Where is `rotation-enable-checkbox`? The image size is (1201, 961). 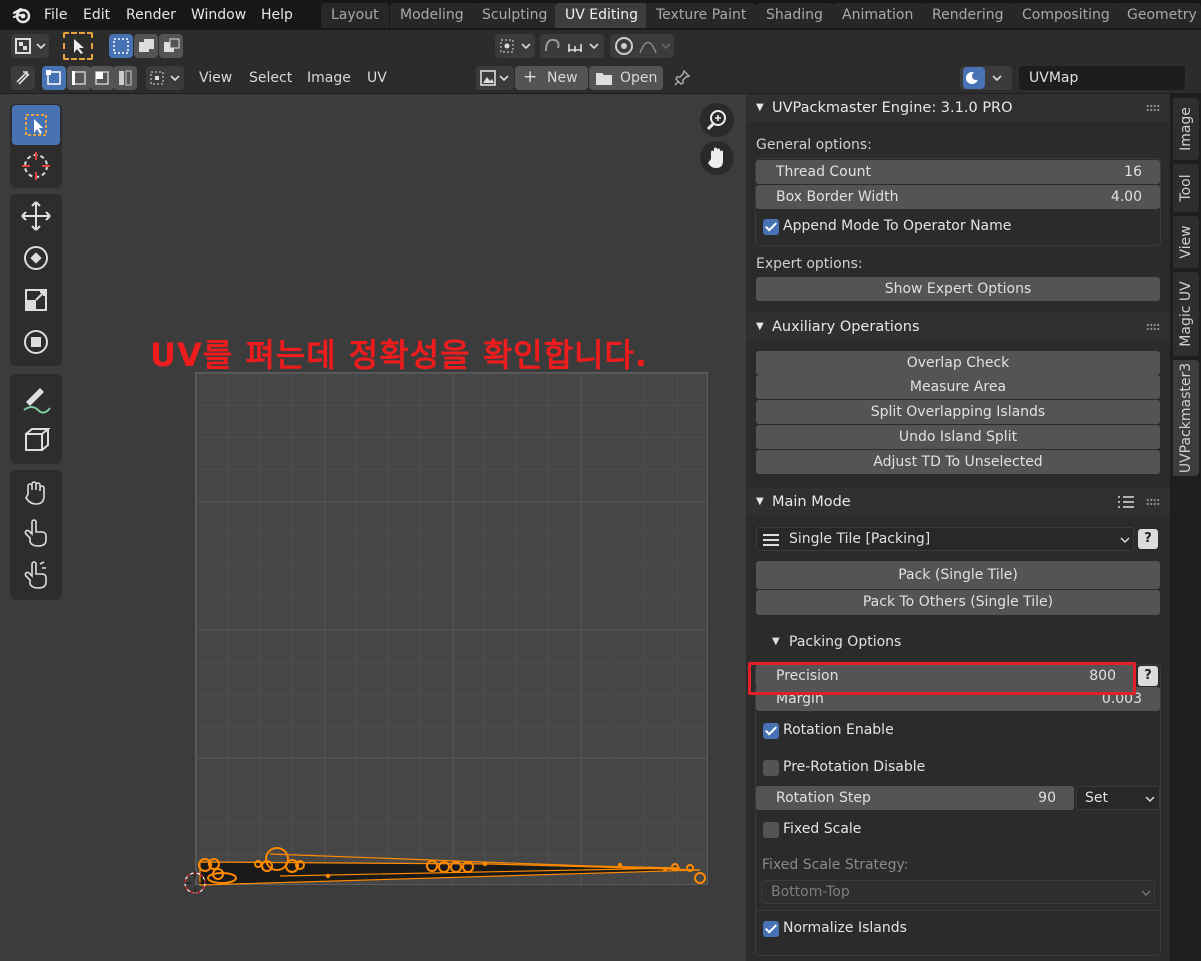
rotation-enable-checkbox is located at coordinates (771, 731).